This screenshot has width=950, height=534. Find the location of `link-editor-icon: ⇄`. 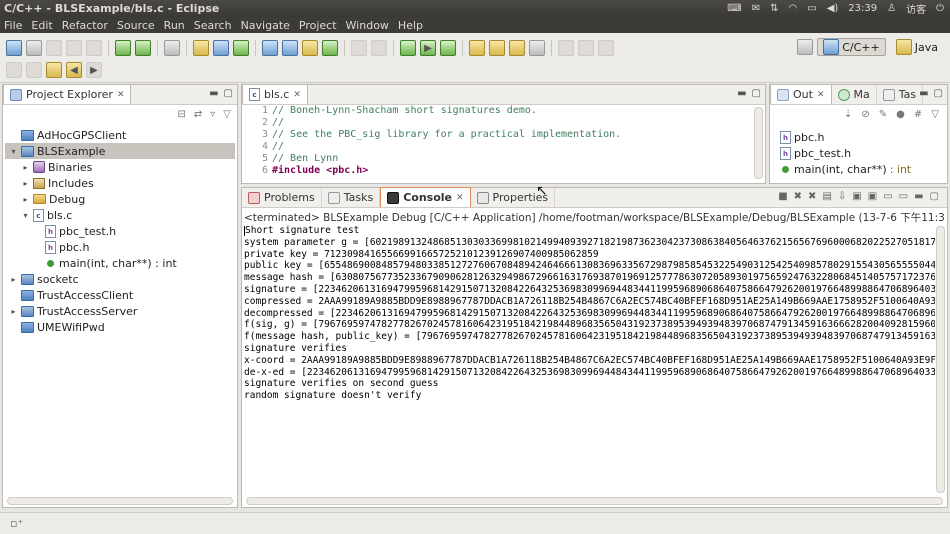

link-editor-icon: ⇄ is located at coordinates (198, 114).